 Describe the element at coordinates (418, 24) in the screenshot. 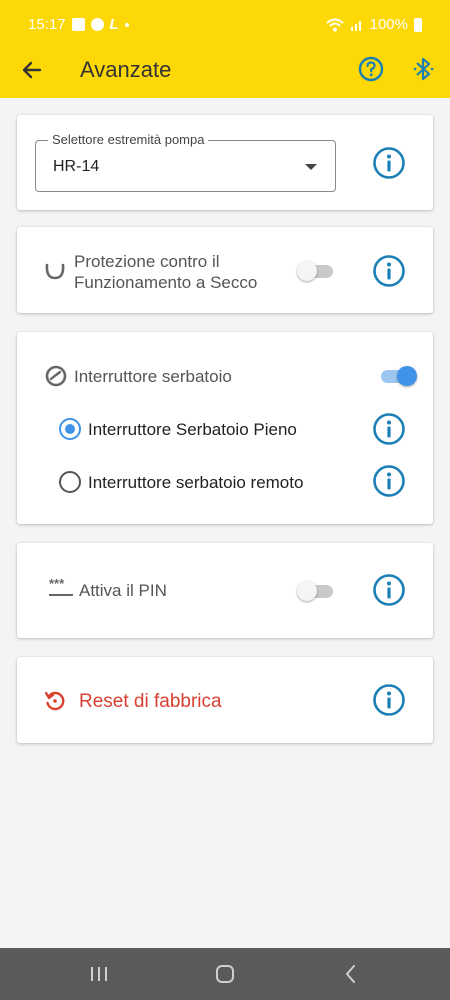

I see `battery-icon` at that location.